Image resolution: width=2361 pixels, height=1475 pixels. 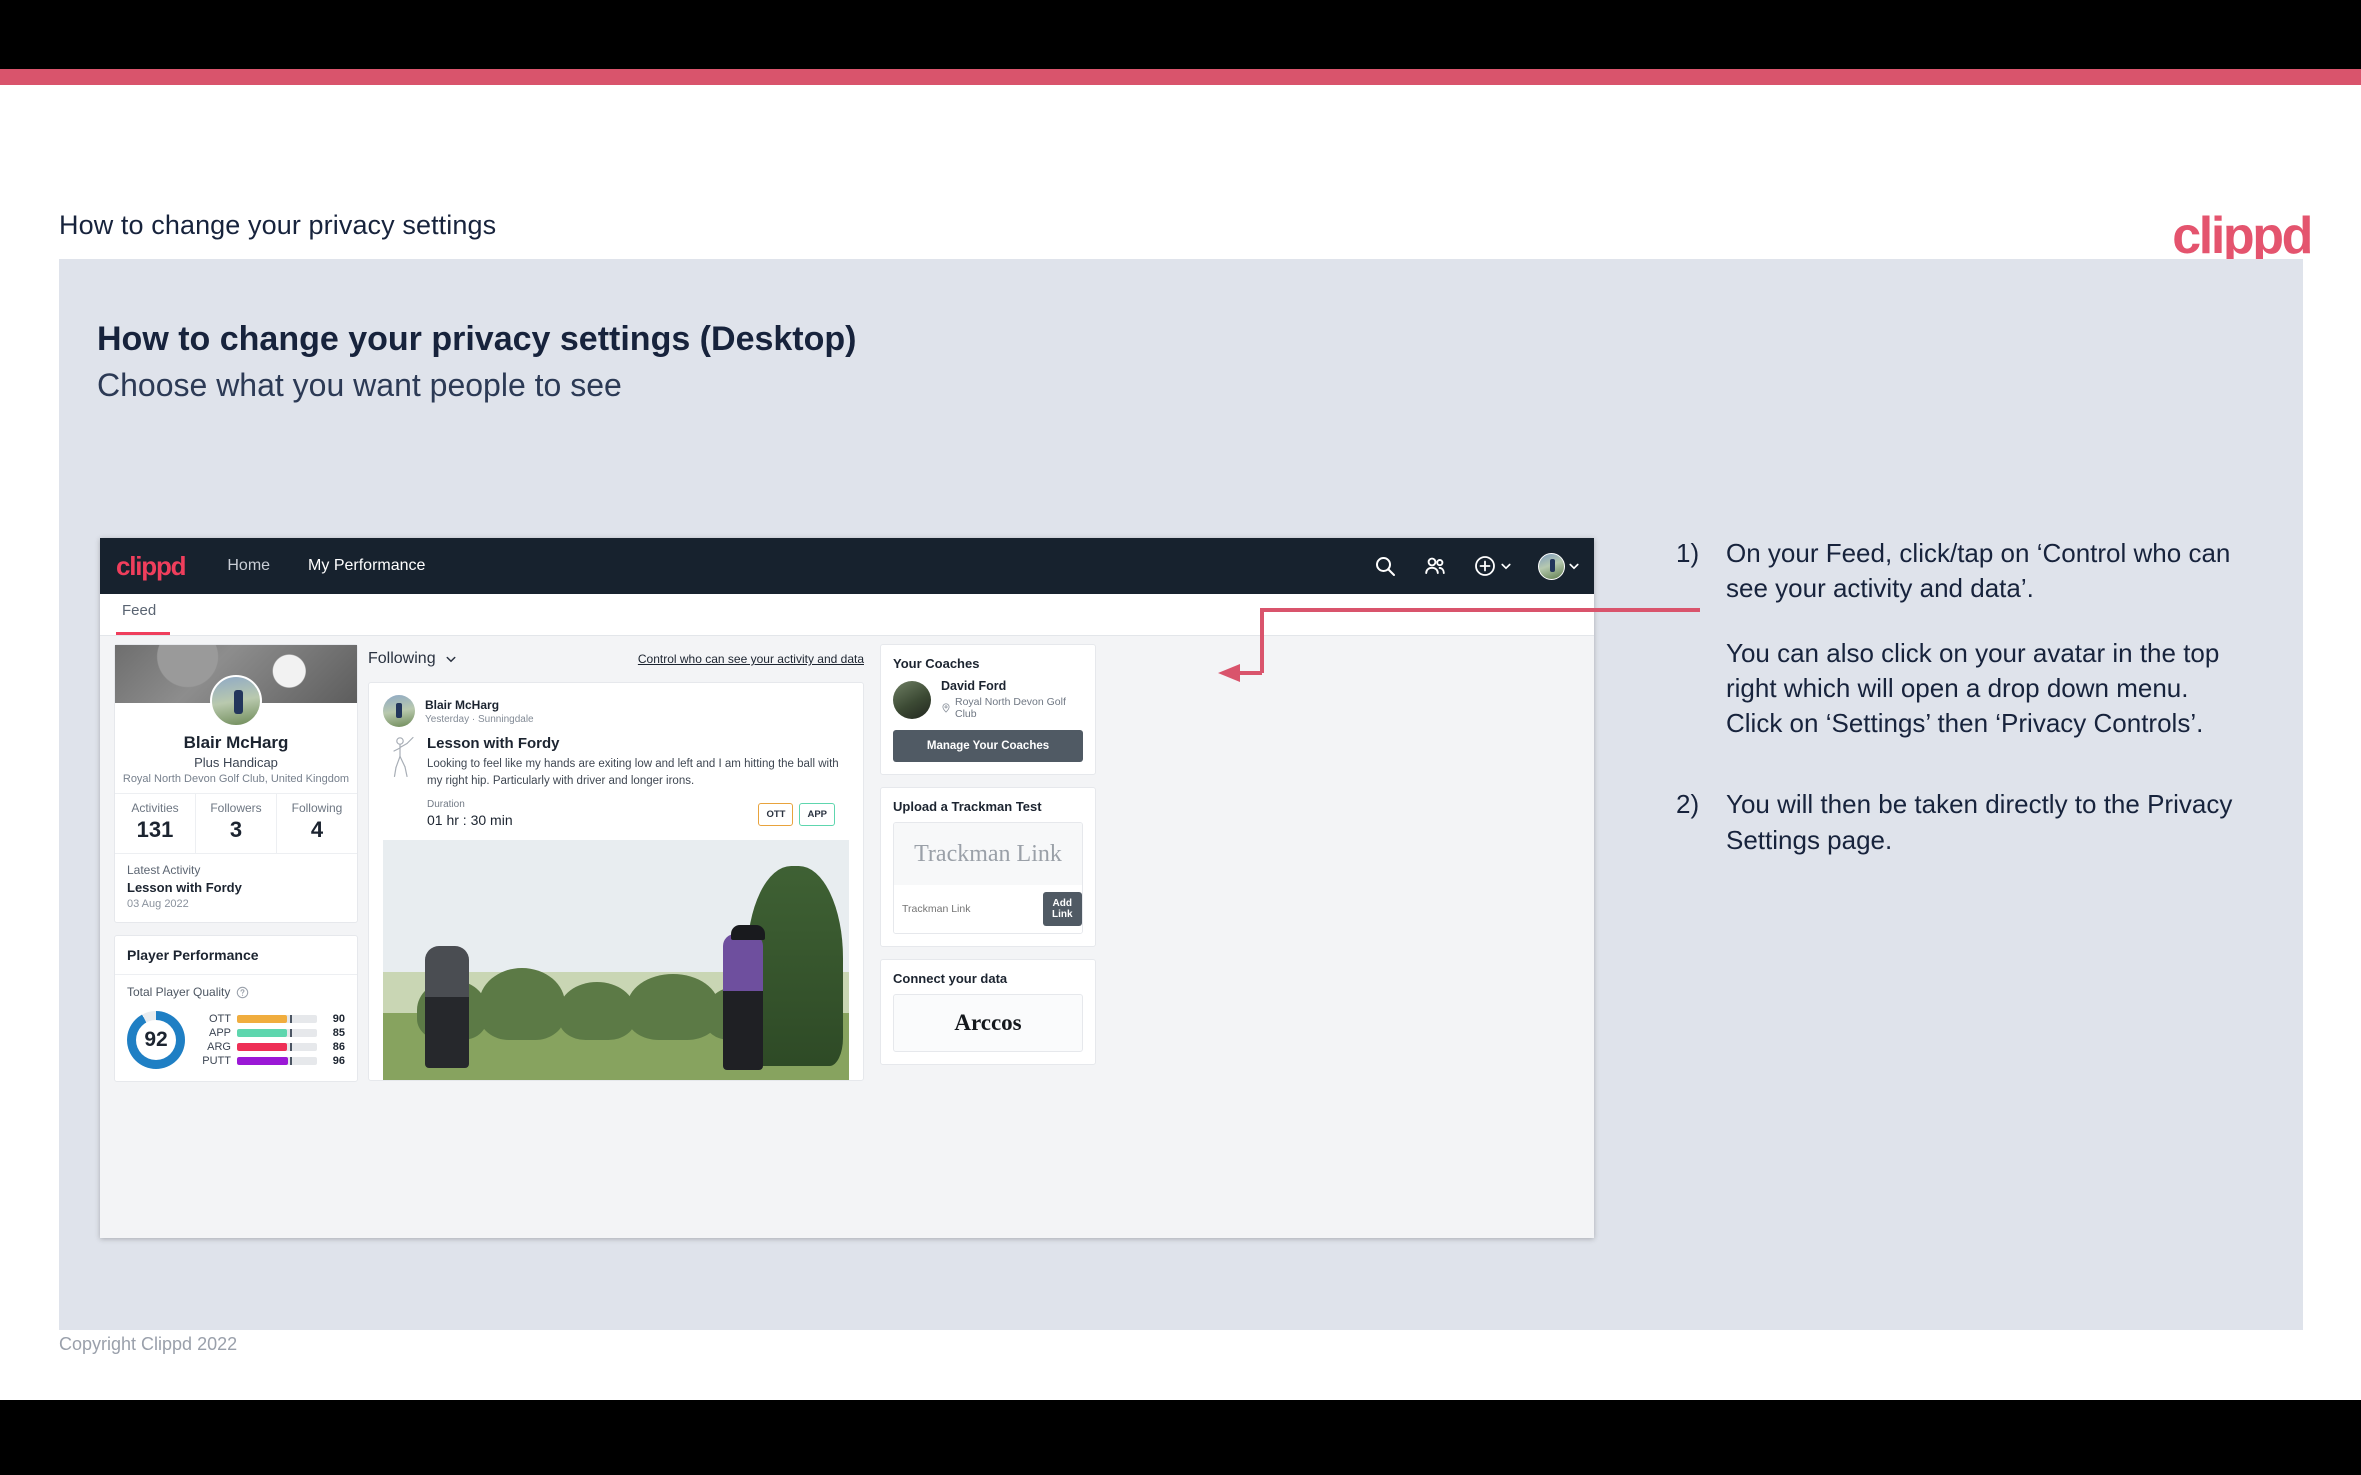 What do you see at coordinates (156, 1039) in the screenshot?
I see `tpq-value: 92` at bounding box center [156, 1039].